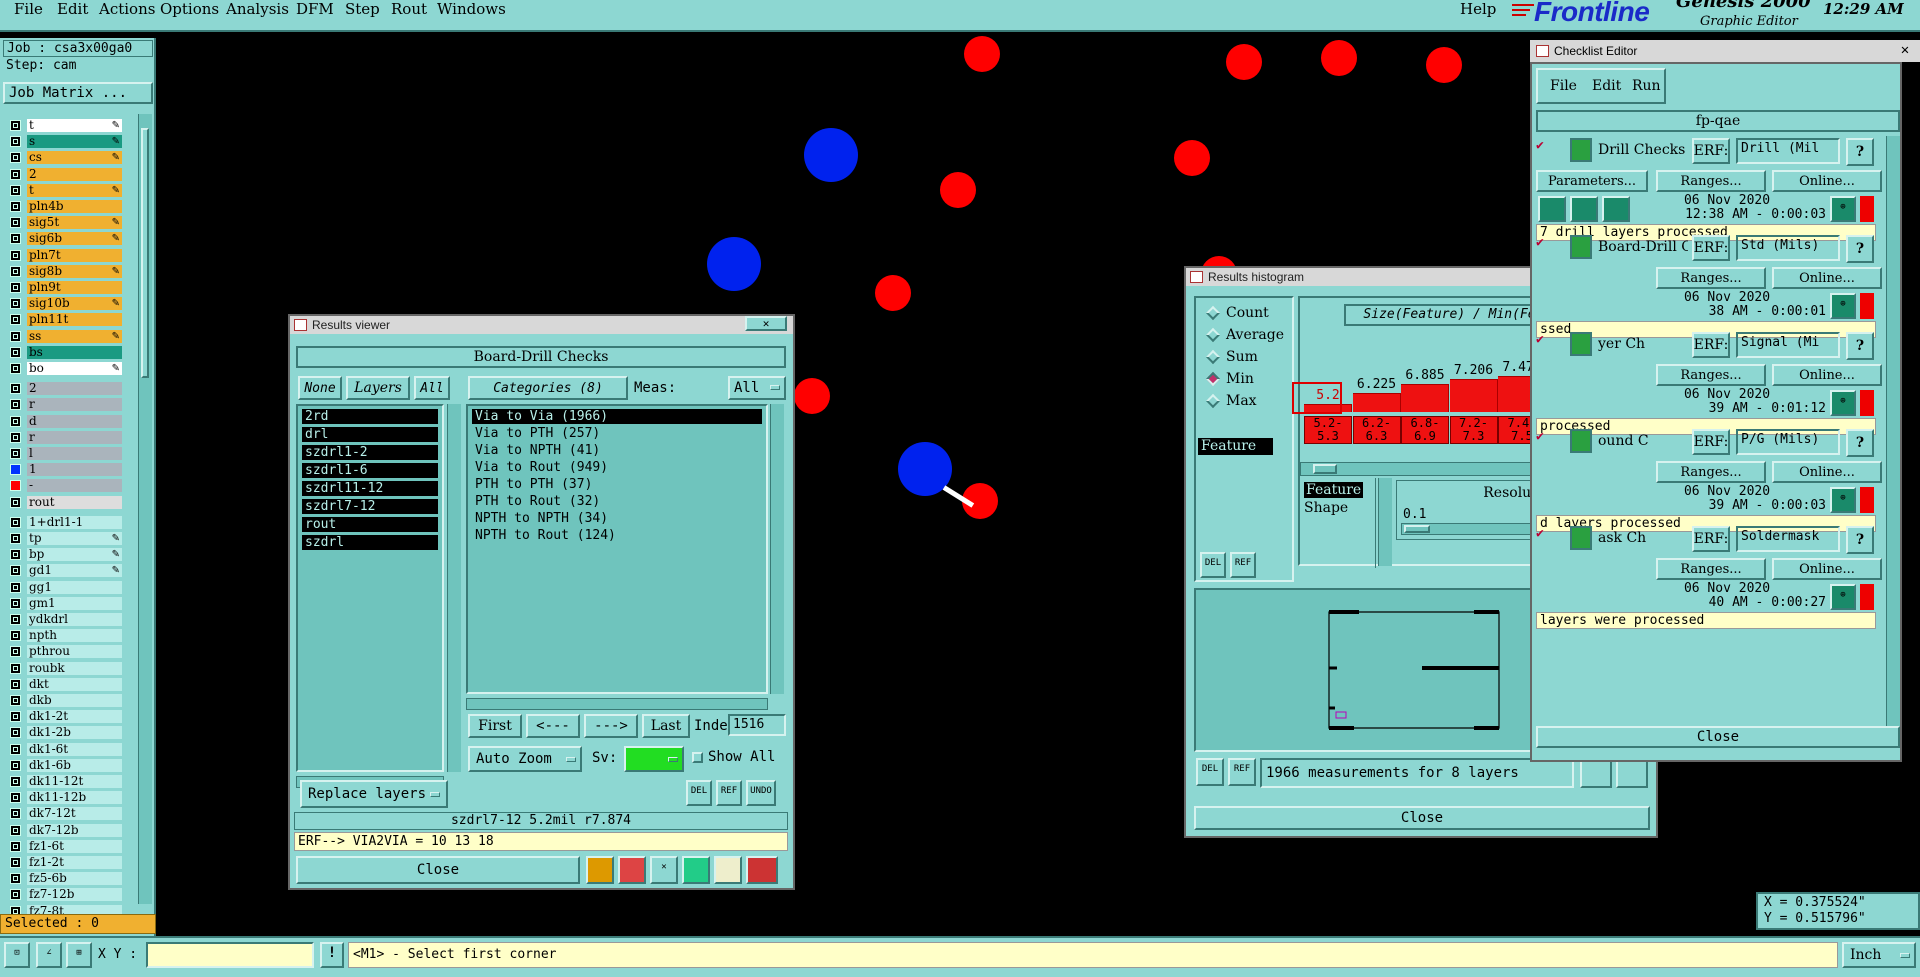 The height and width of the screenshot is (977, 1920). What do you see at coordinates (64, 732) in the screenshot?
I see `layer-row: dk1-2b` at bounding box center [64, 732].